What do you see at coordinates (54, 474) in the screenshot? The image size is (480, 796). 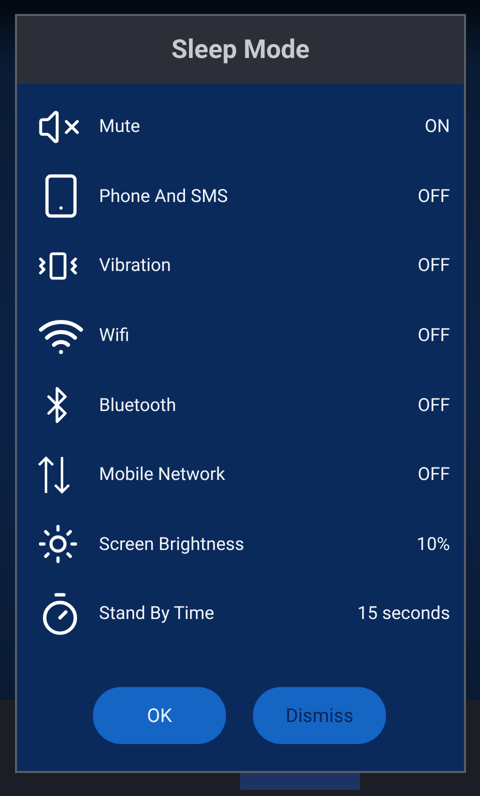 I see `up-down-arrows-icon` at bounding box center [54, 474].